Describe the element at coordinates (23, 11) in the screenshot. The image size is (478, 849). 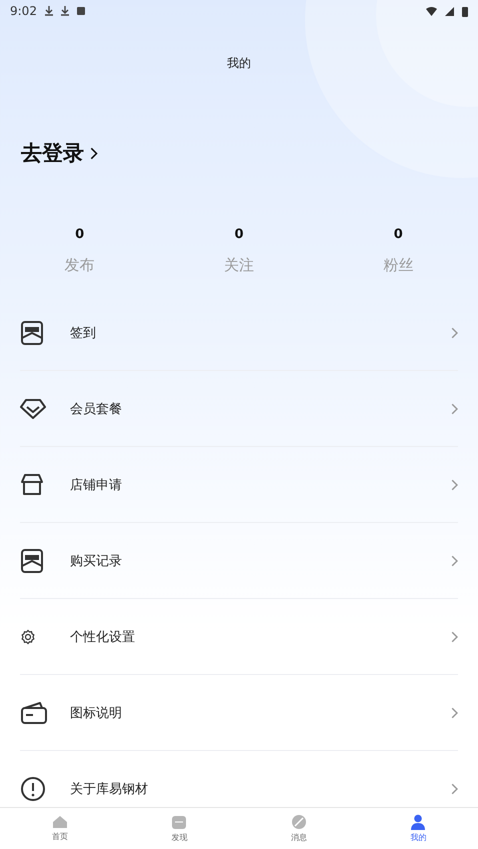
I see `status-time: 9:02` at that location.